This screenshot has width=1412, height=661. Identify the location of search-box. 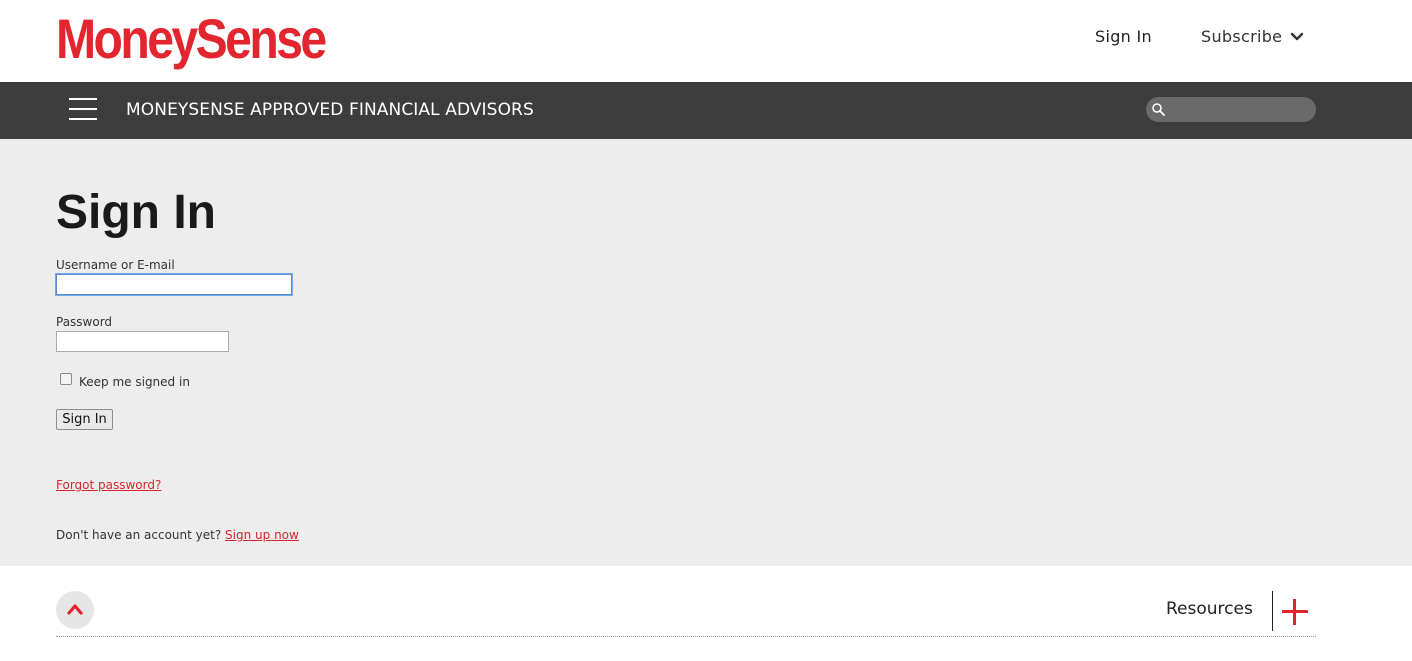
(1231, 109).